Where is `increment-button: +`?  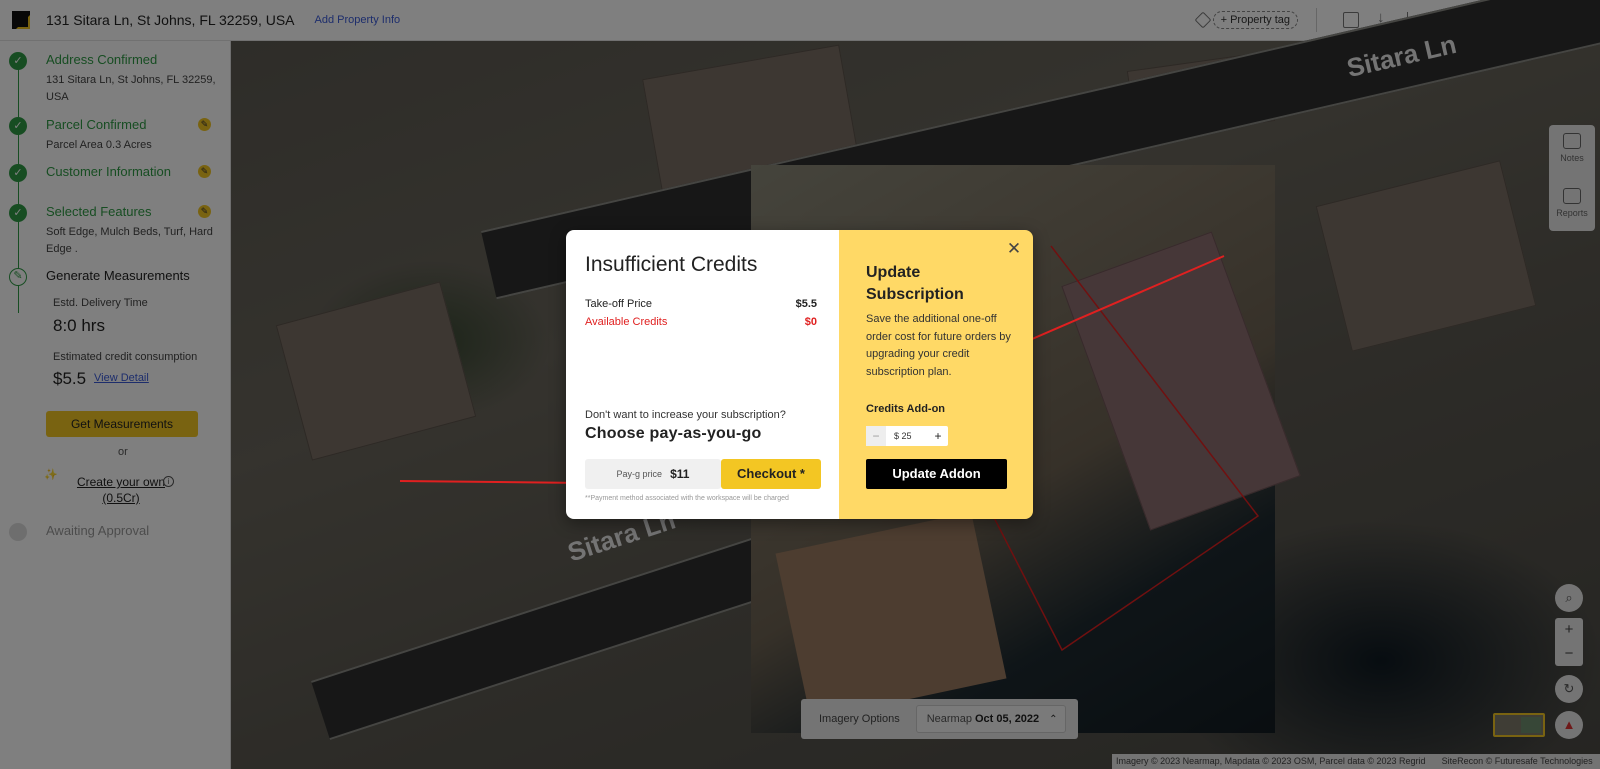
increment-button: + is located at coordinates (938, 436).